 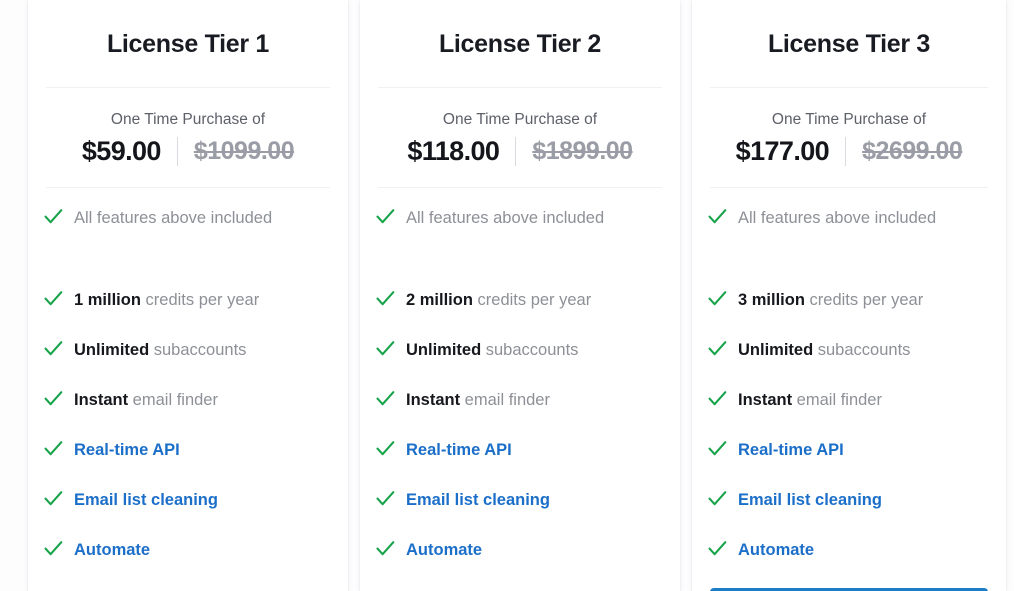 I want to click on current-price: $59.00, so click(x=121, y=150).